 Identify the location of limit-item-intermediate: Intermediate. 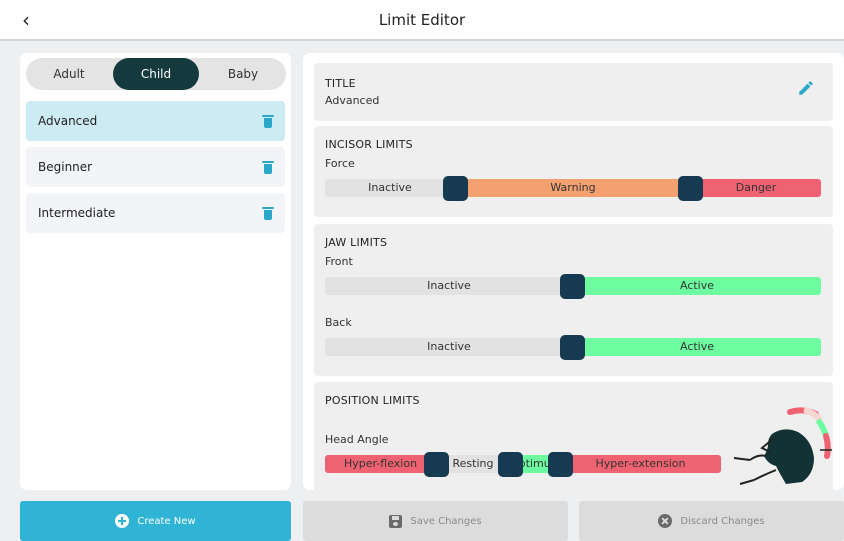
(155, 213).